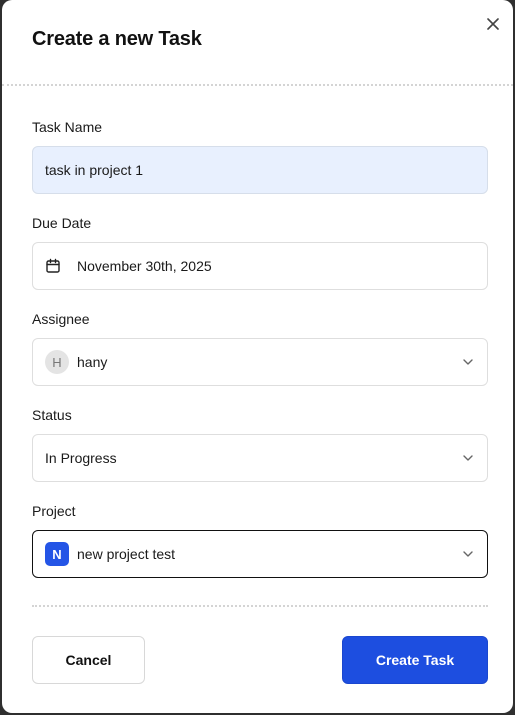 This screenshot has width=515, height=715. What do you see at coordinates (94, 170) in the screenshot?
I see `task-name-value: task in project 1` at bounding box center [94, 170].